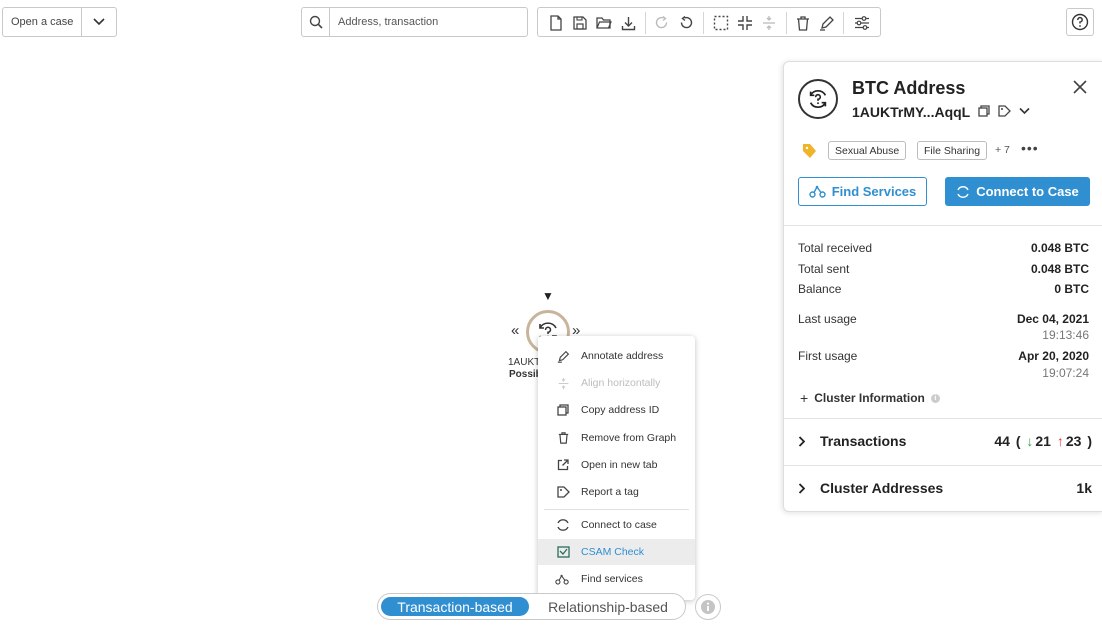 The width and height of the screenshot is (1102, 625). I want to click on balance-label: Balance, so click(820, 289).